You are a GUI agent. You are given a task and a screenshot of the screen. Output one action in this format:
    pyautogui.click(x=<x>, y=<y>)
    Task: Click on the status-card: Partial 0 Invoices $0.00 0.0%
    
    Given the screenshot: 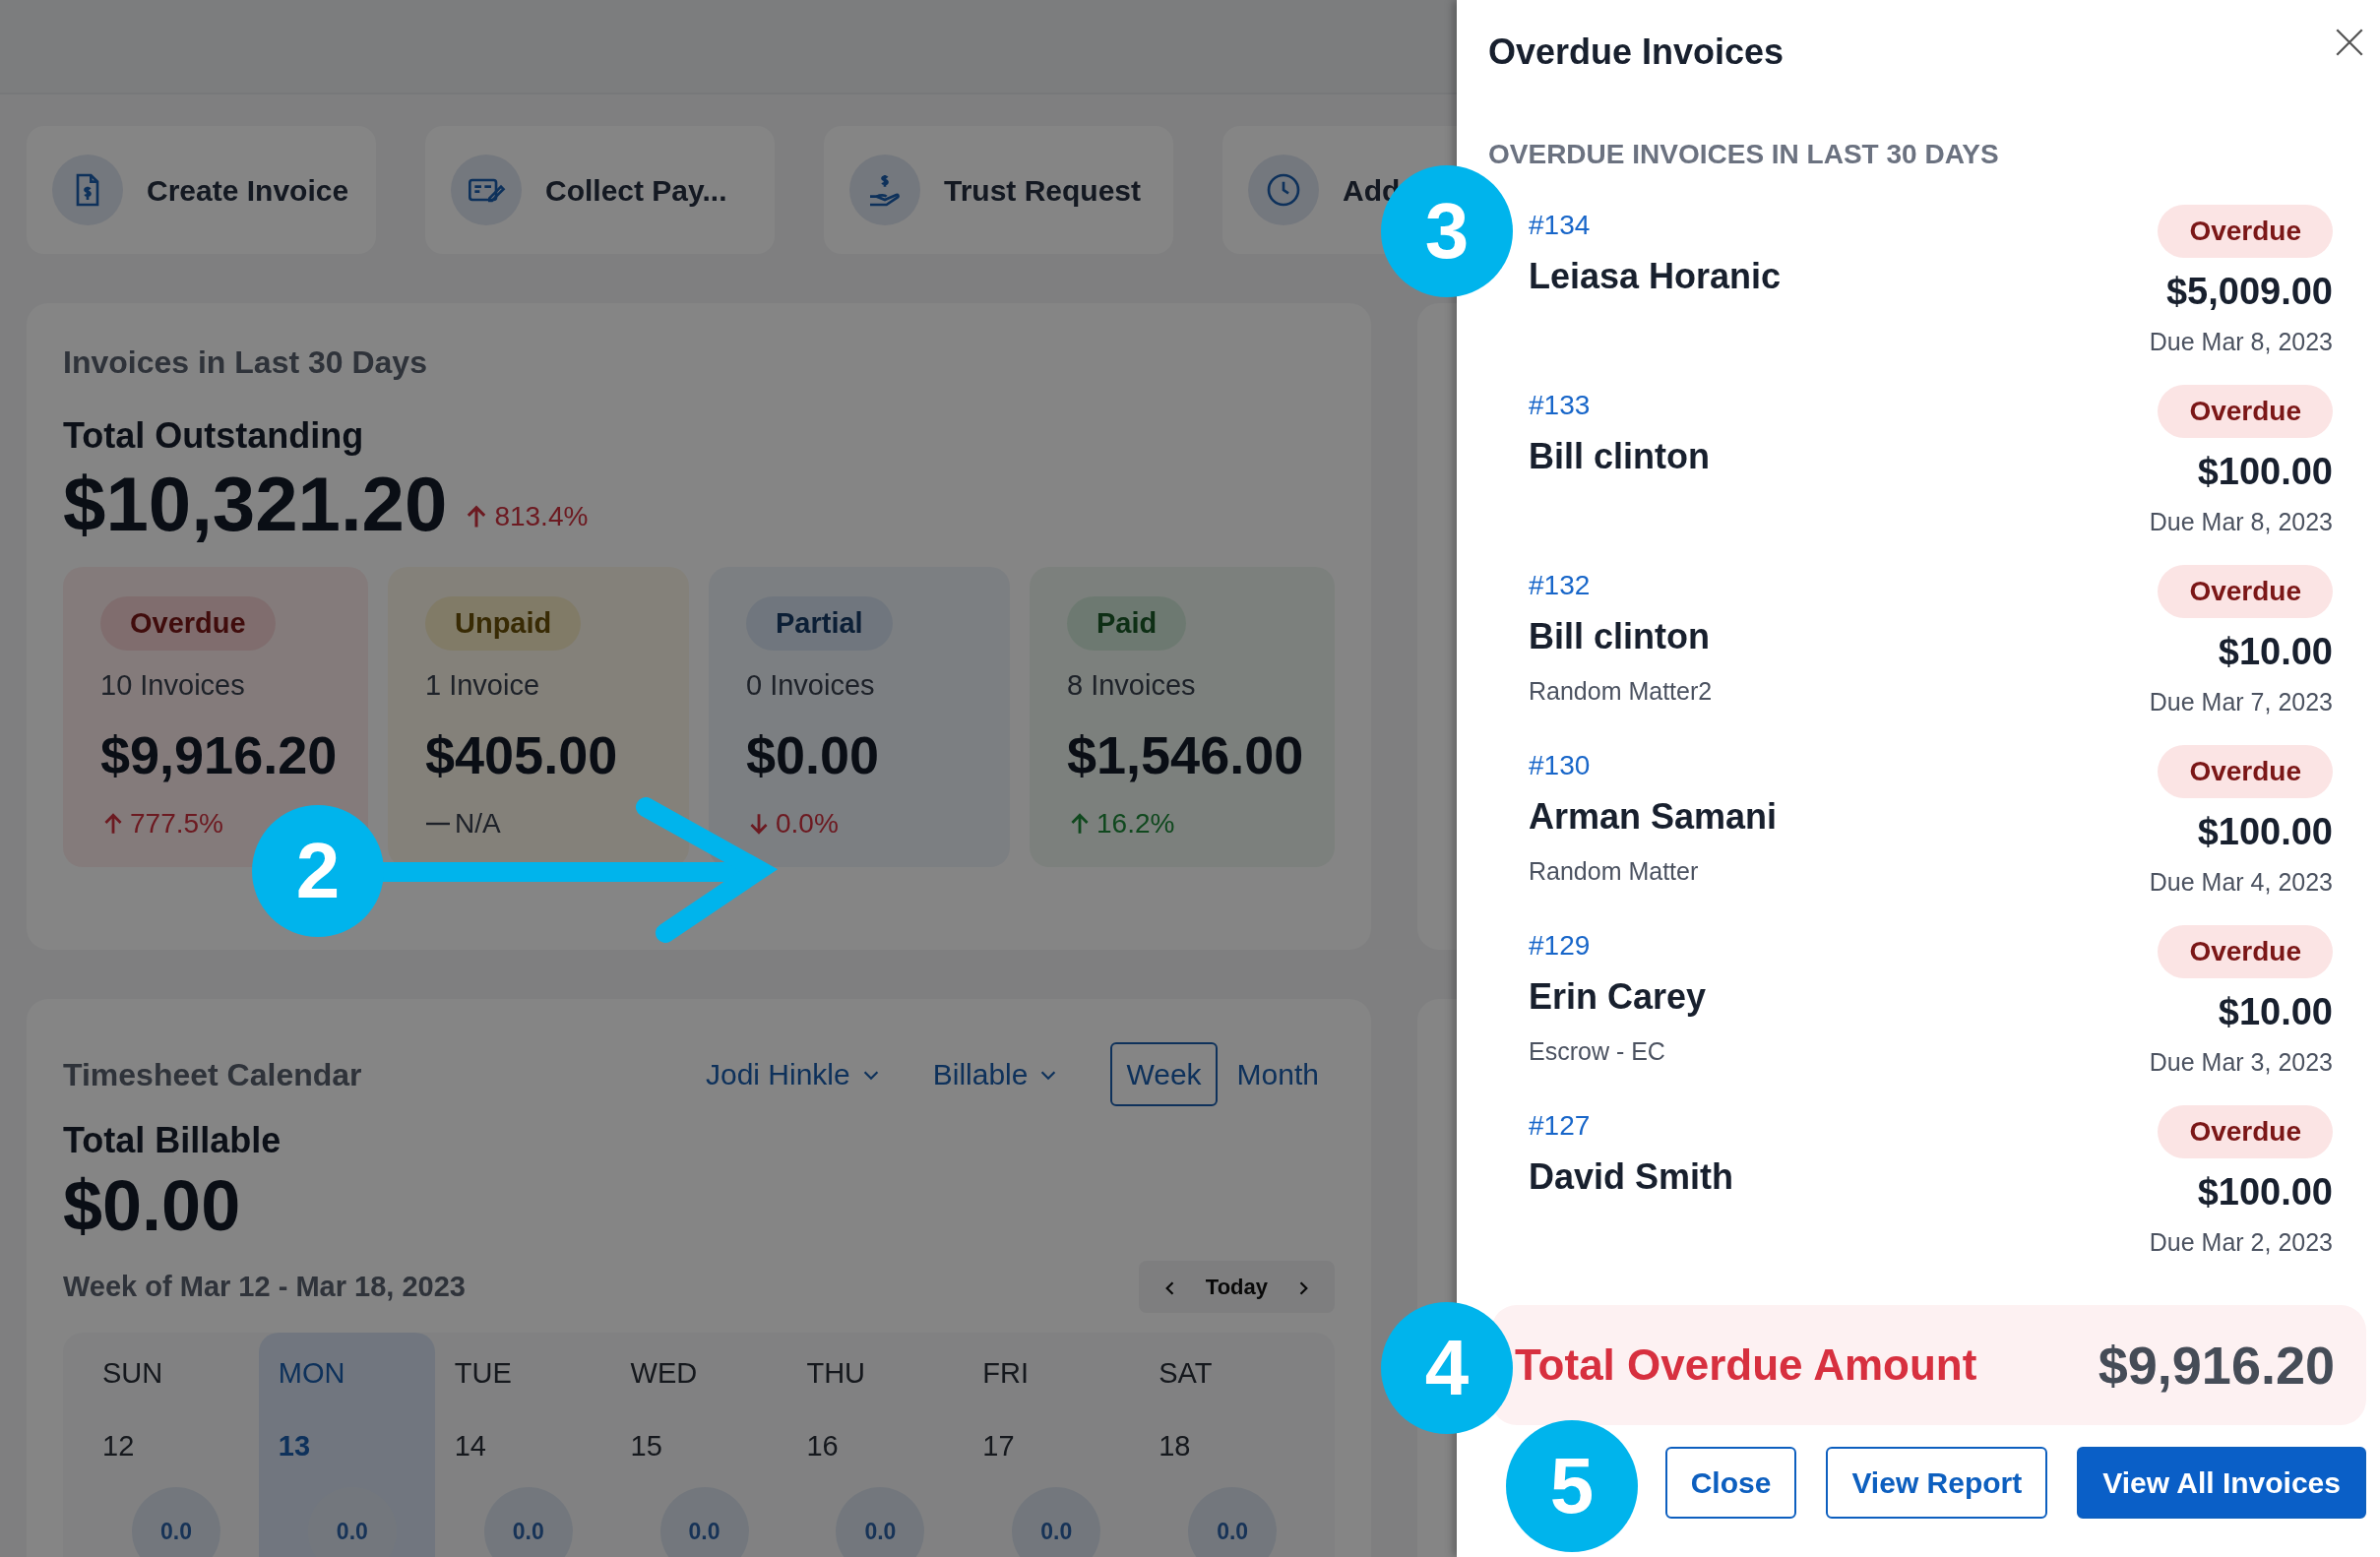 What is the action you would take?
    pyautogui.click(x=859, y=716)
    